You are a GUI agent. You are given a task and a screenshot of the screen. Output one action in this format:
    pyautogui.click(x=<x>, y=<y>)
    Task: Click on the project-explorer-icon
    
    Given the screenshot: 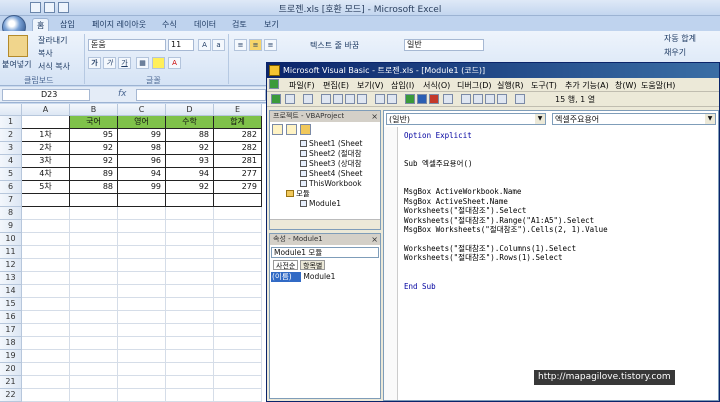 What is the action you would take?
    pyautogui.click(x=466, y=99)
    